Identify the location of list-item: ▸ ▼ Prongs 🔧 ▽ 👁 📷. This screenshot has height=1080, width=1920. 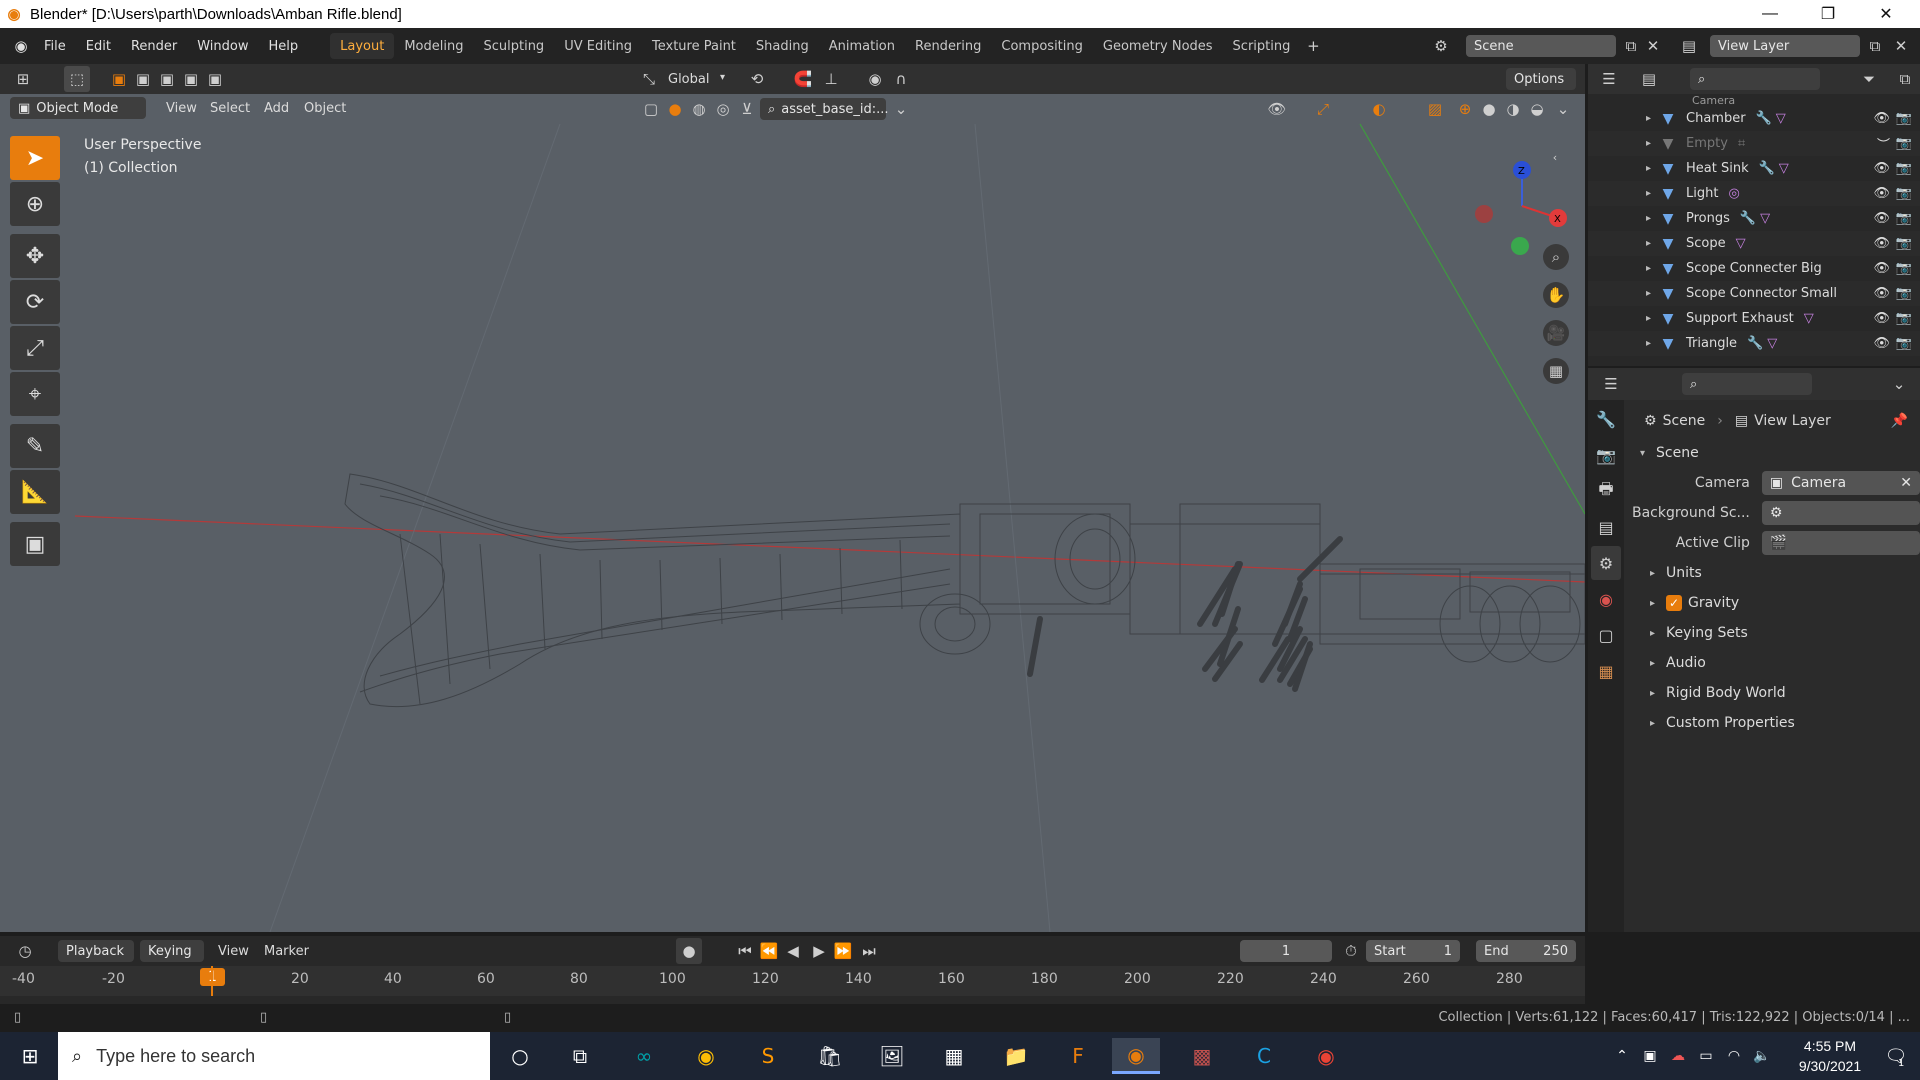
(1754, 218).